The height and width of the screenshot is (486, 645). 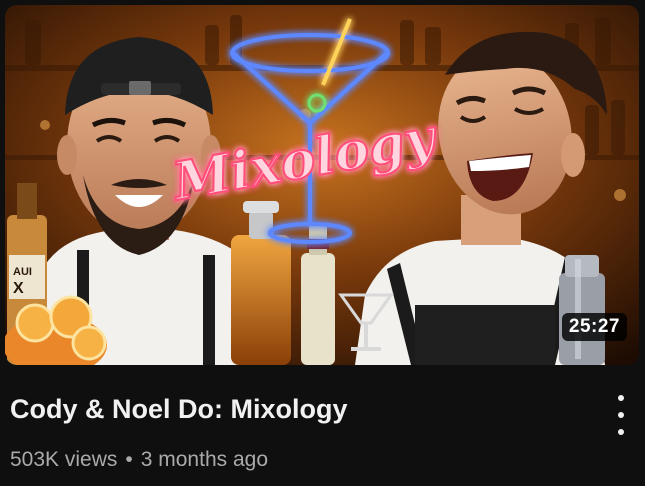 I want to click on duration-badge: 25:27, so click(x=594, y=327).